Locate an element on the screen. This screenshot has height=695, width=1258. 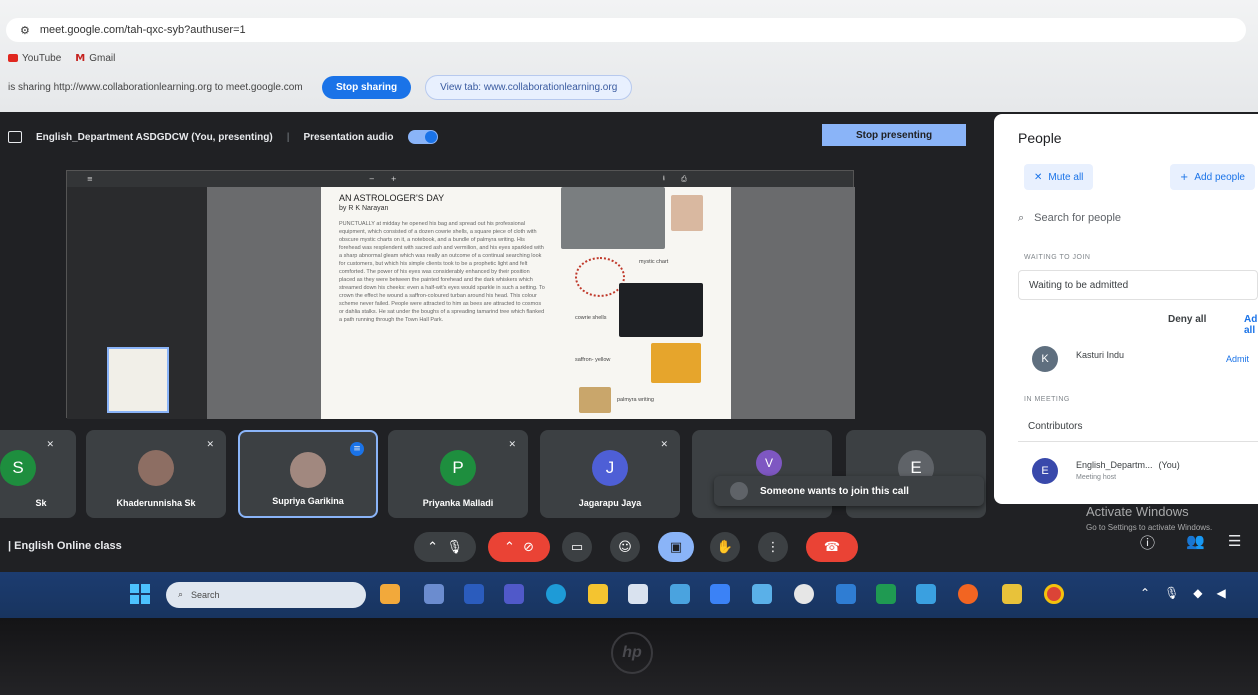
more-options-button: ⋮ is located at coordinates (773, 547).